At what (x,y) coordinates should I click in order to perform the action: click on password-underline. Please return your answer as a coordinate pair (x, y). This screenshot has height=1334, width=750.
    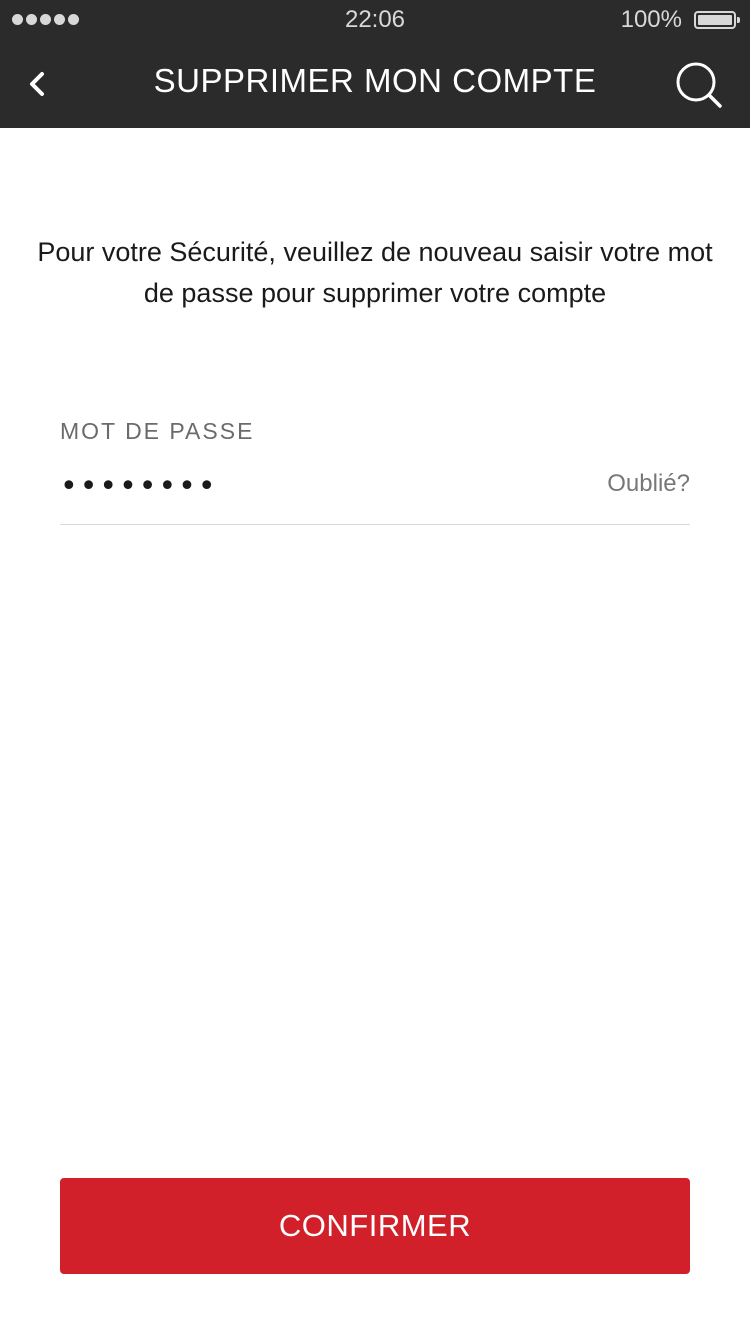
    Looking at the image, I should click on (375, 524).